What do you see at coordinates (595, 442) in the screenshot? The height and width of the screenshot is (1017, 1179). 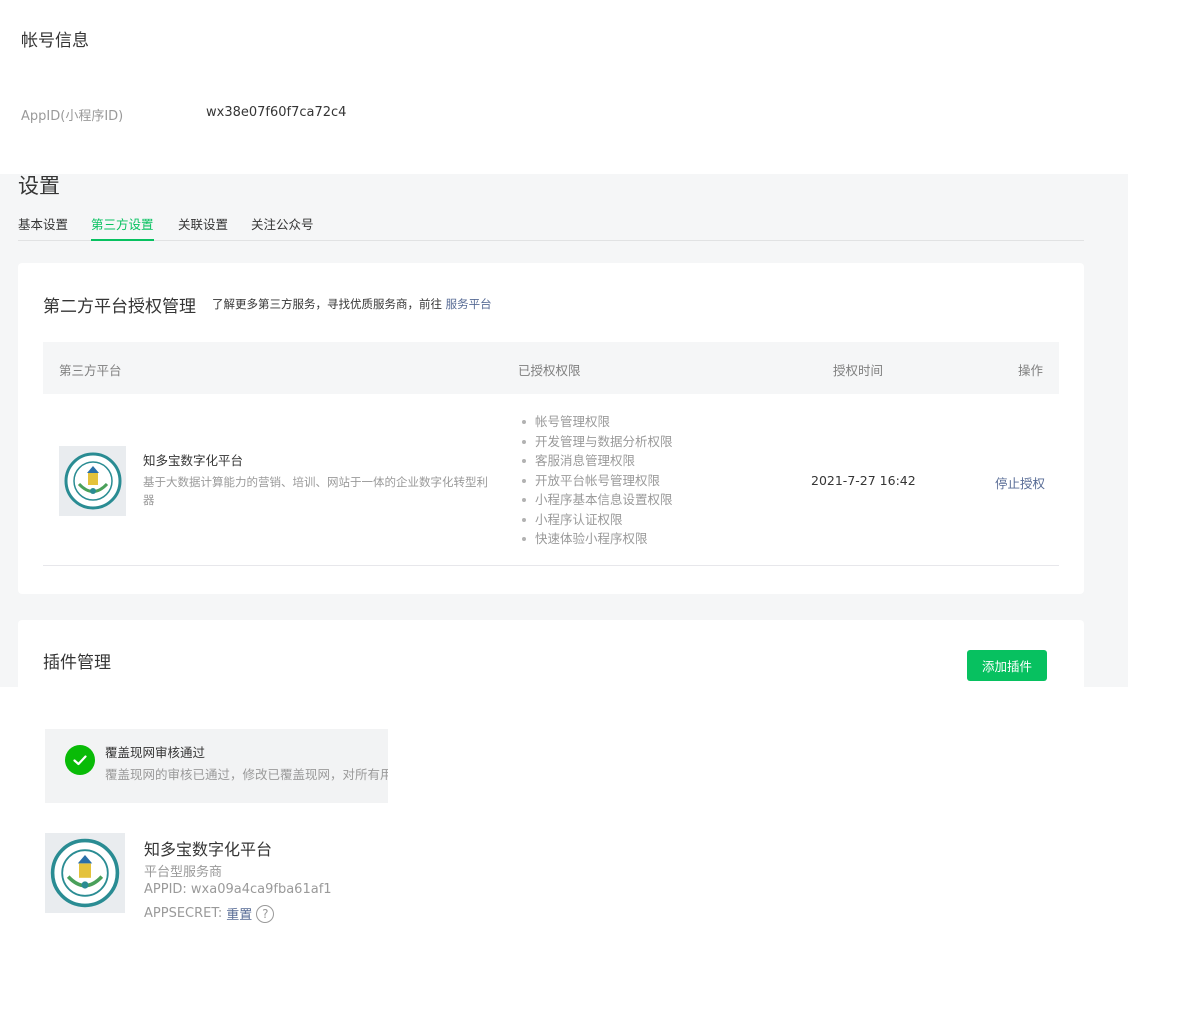 I see `list-item: 开发管理与数据分析权限` at bounding box center [595, 442].